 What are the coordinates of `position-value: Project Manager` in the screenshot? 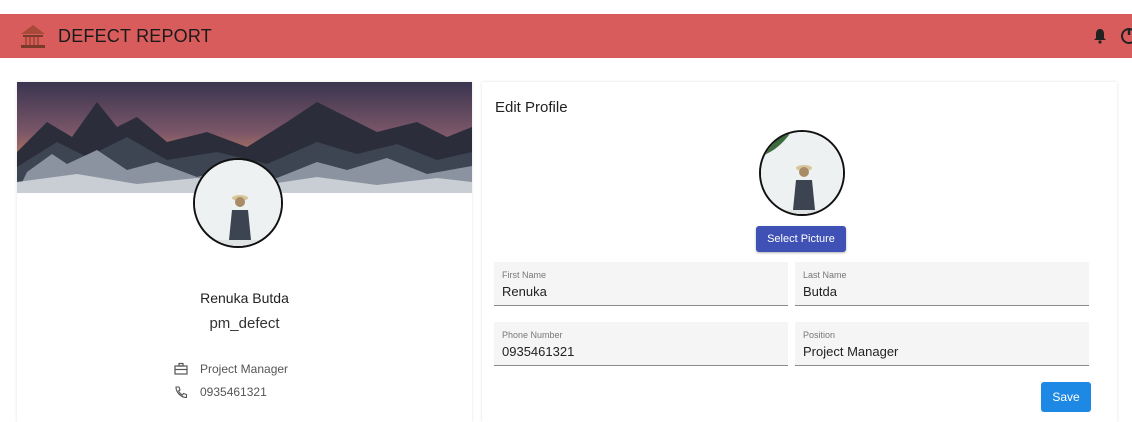 It's located at (850, 351).